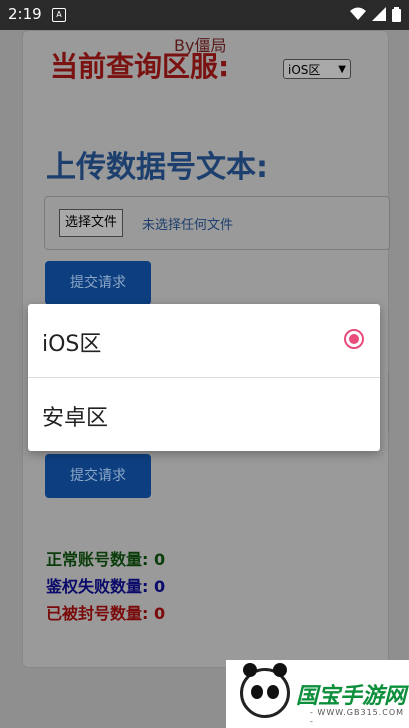  I want to click on file-input-box: 选择文件 未选择任何文件, so click(217, 223).